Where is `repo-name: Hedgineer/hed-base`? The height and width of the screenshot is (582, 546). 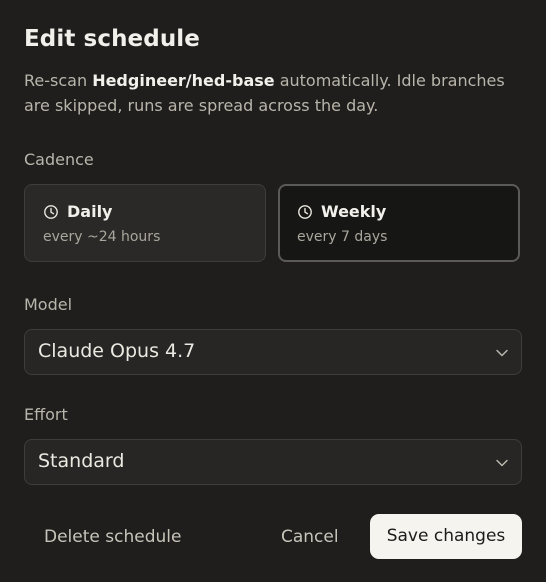 repo-name: Hedgineer/hed-base is located at coordinates (183, 80).